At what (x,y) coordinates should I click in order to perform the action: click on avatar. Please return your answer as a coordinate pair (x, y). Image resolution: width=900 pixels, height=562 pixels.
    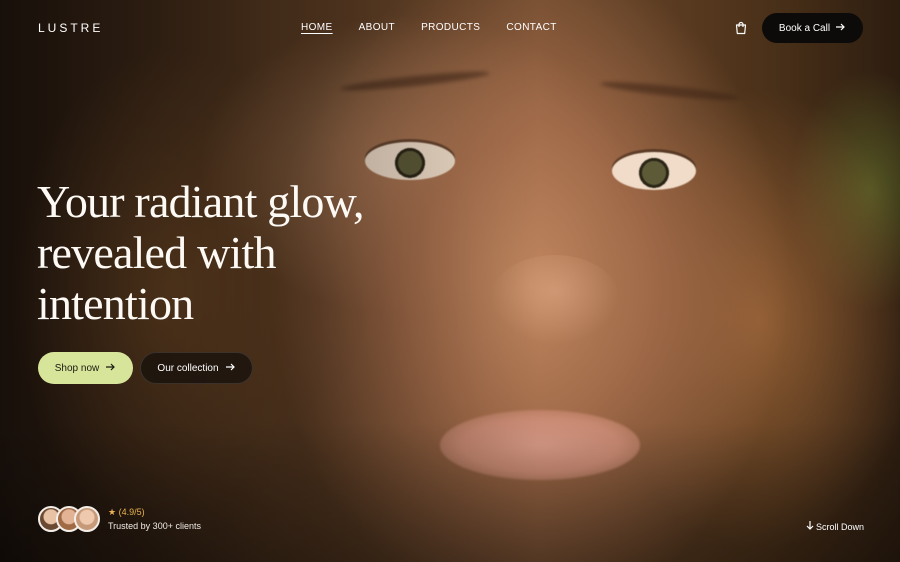
    Looking at the image, I should click on (87, 519).